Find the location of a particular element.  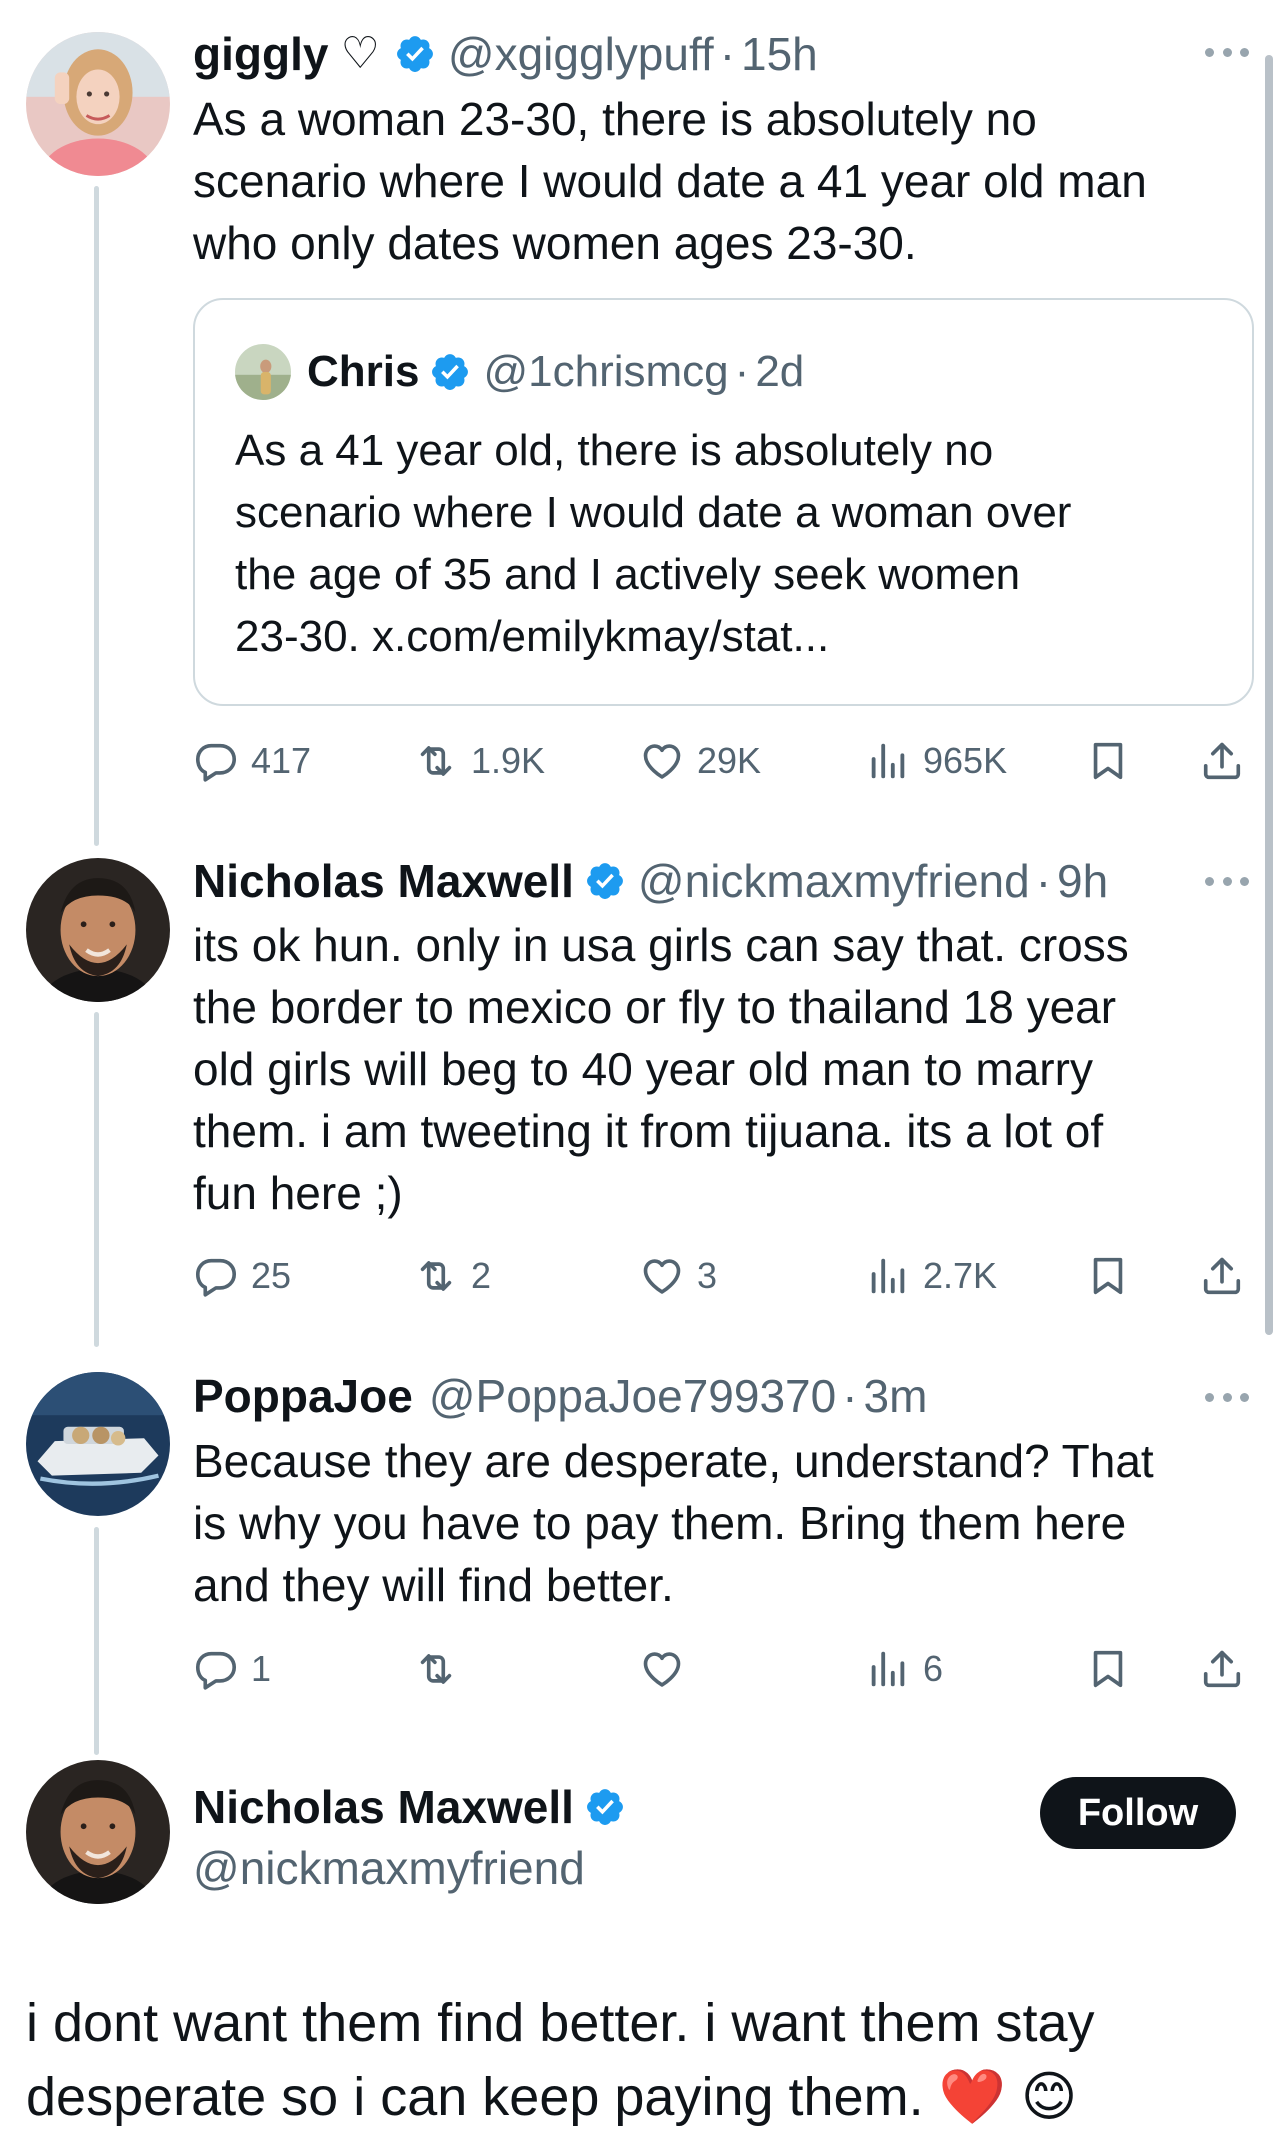

reply-button: 25 is located at coordinates (242, 1276).